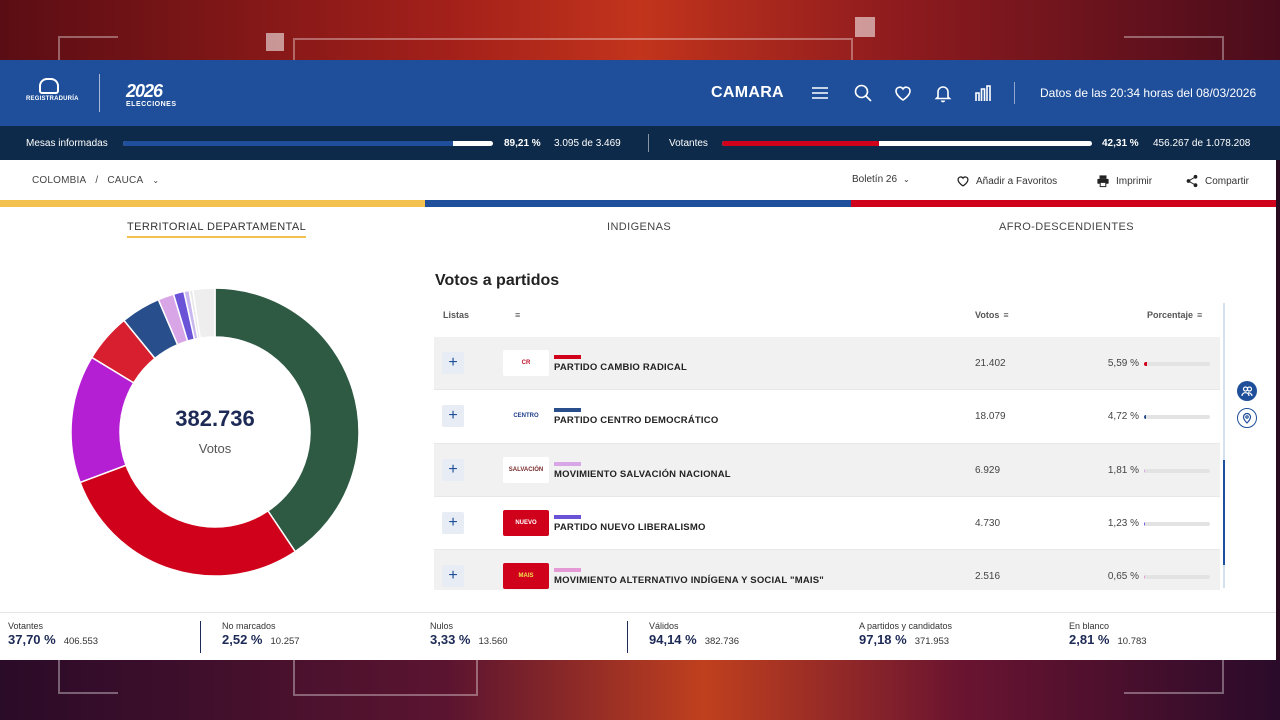 This screenshot has width=1280, height=720. I want to click on stat-count: 13.560, so click(493, 641).